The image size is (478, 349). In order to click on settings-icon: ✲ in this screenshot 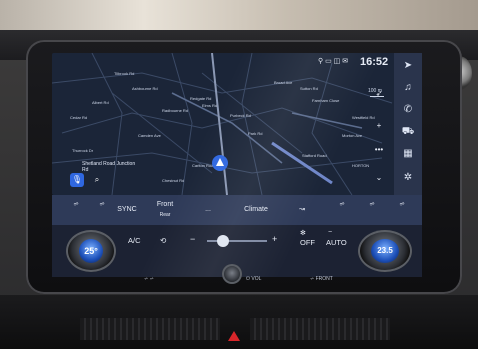, I will do `click(408, 178)`.